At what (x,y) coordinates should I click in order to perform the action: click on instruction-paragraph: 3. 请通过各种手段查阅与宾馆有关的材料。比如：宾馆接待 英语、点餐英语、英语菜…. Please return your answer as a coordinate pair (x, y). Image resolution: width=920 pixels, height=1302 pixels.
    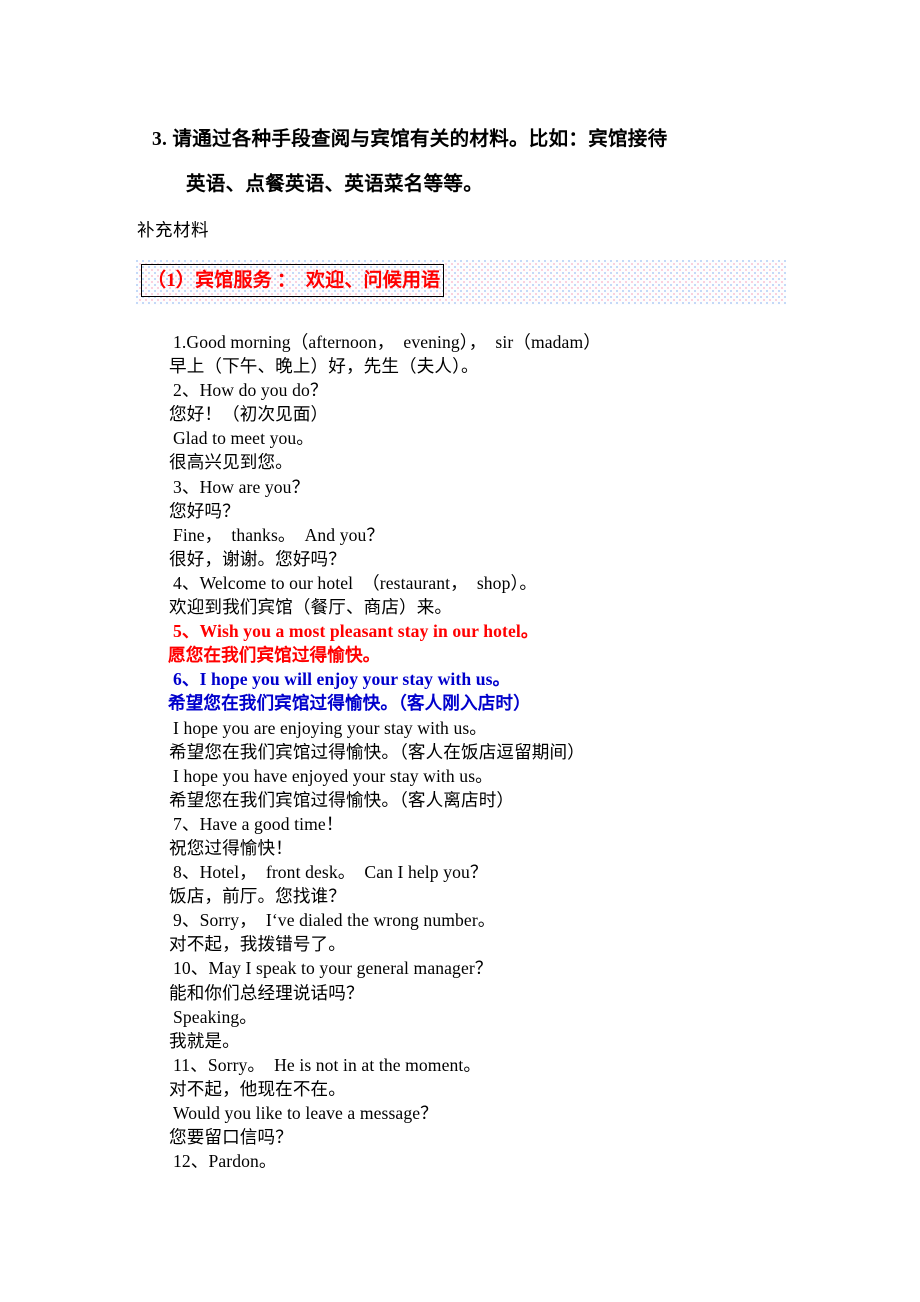
    Looking at the image, I should click on (472, 162).